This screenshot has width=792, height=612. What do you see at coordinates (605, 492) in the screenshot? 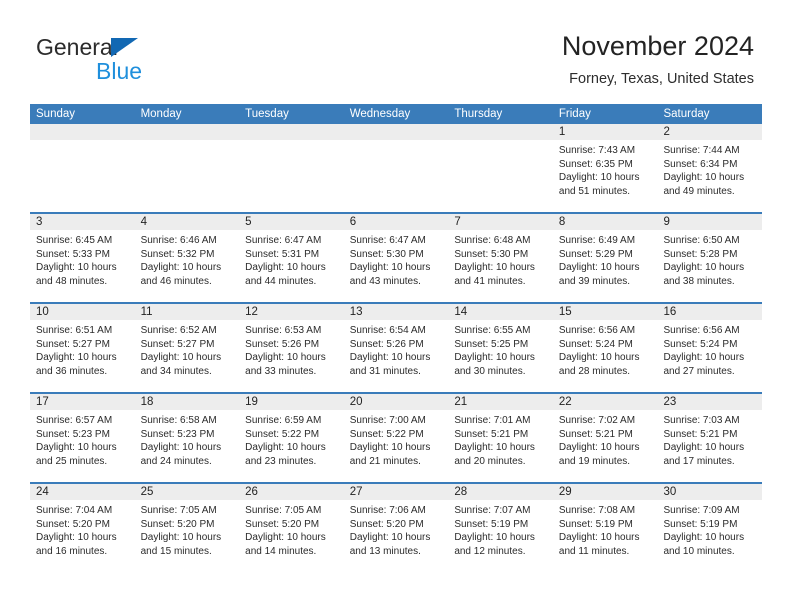
I see `day-number: 29` at bounding box center [605, 492].